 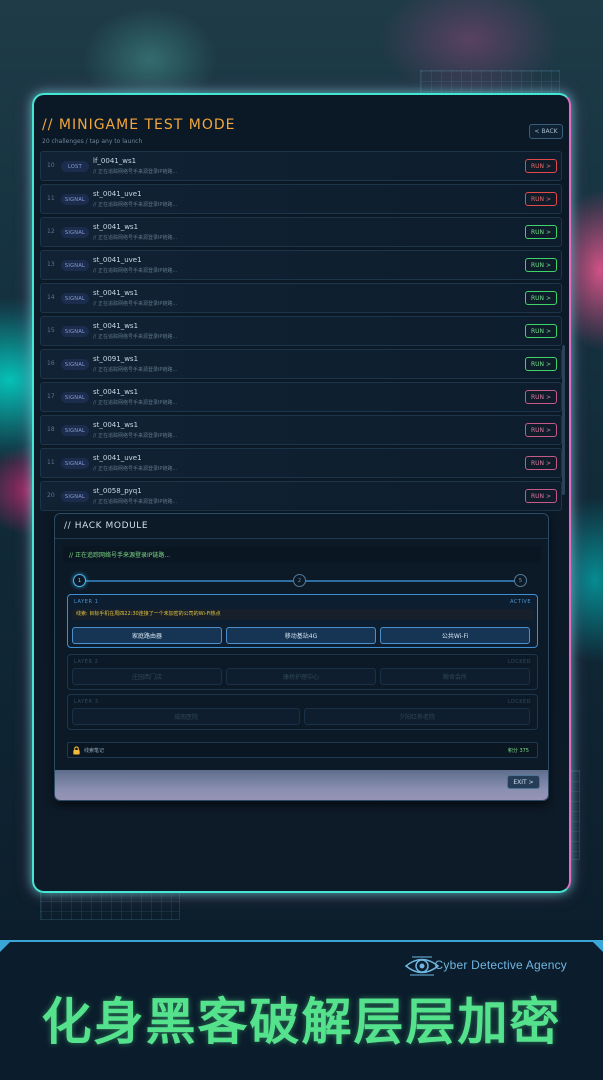 I want to click on score-value: 积分 375, so click(x=518, y=751).